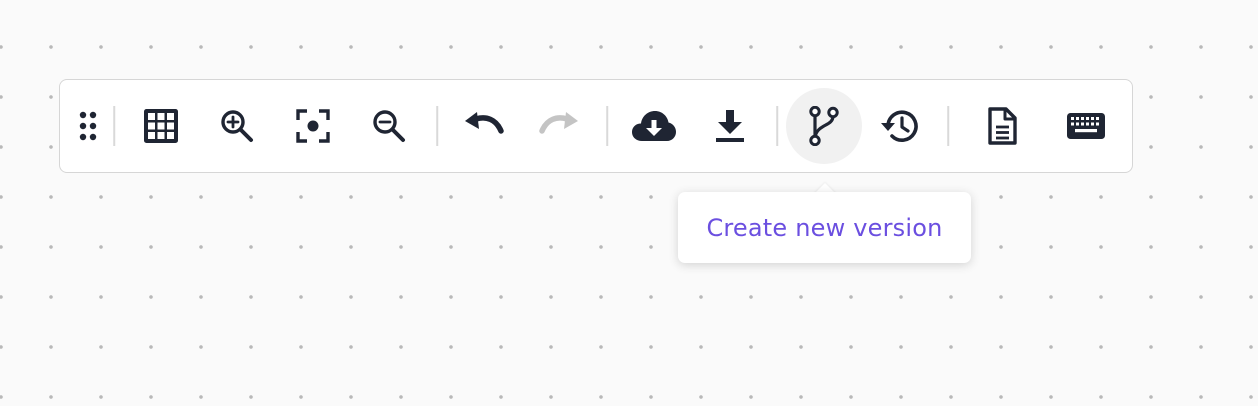  I want to click on redo-icon, so click(558, 123).